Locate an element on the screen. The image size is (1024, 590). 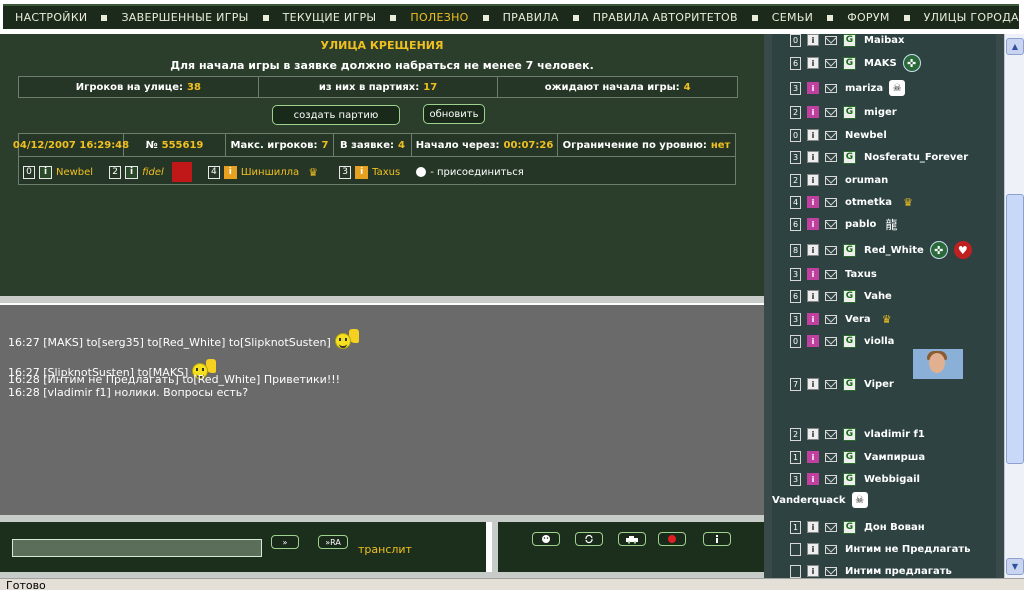
user-name: Red_White is located at coordinates (894, 250).